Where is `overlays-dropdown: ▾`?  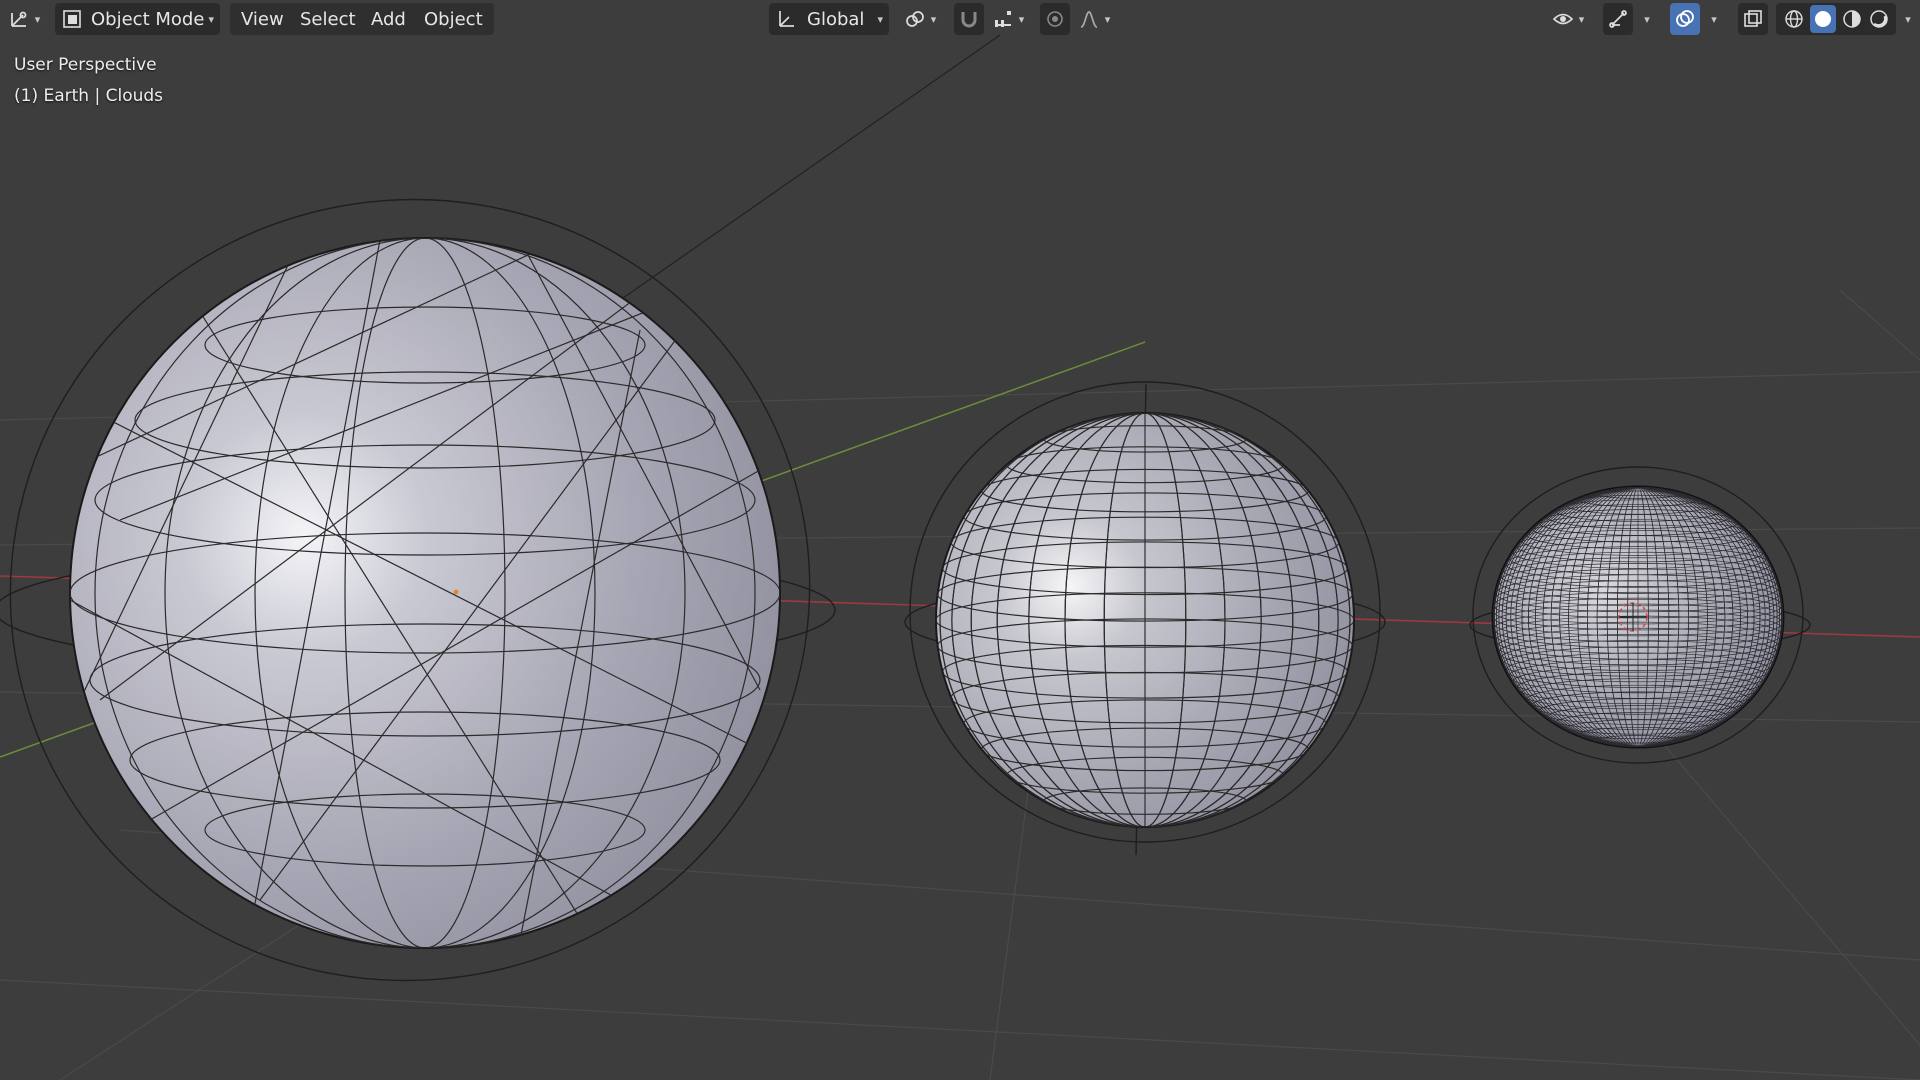 overlays-dropdown: ▾ is located at coordinates (1714, 19).